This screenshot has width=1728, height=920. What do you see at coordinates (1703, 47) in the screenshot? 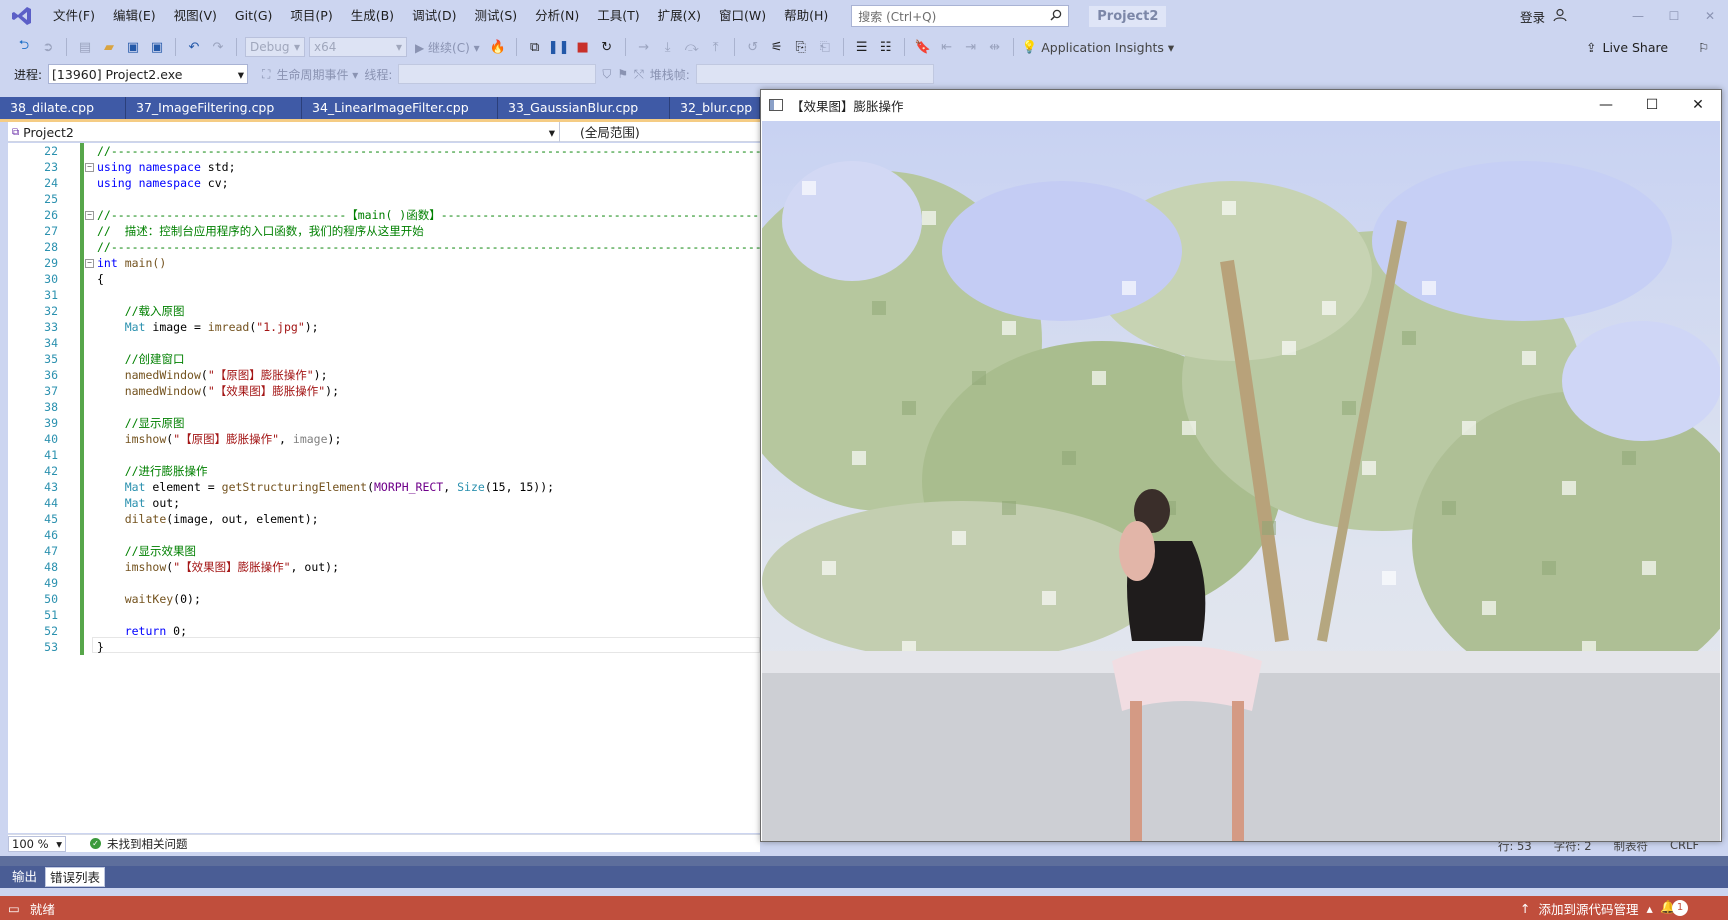
I see `feedback-icon: ⚐` at bounding box center [1703, 47].